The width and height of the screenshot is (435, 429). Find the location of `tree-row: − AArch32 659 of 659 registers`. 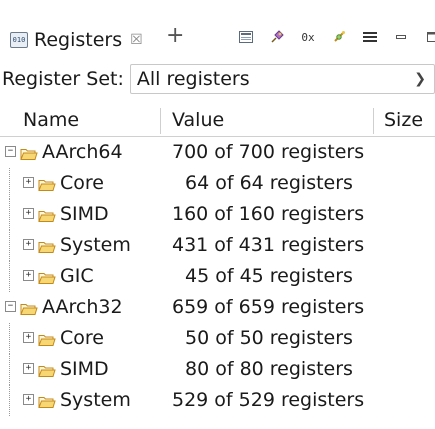

tree-row: − AArch32 659 of 659 registers is located at coordinates (217, 307).